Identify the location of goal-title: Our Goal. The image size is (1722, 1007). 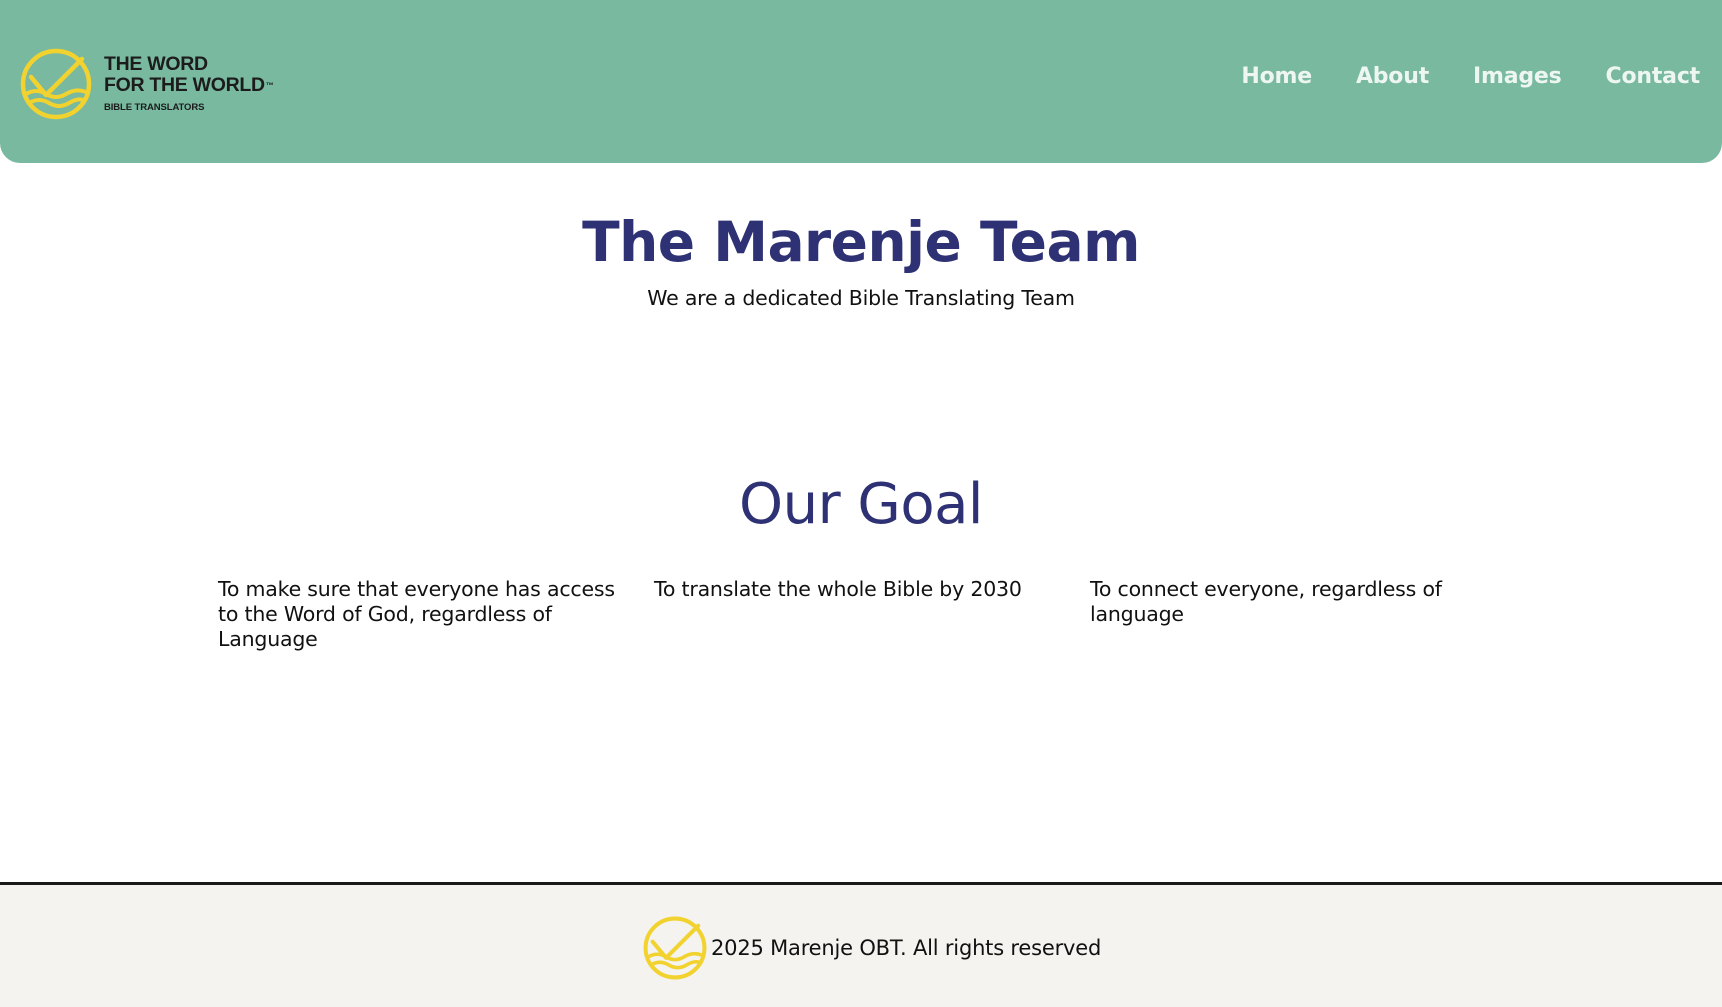
(861, 504).